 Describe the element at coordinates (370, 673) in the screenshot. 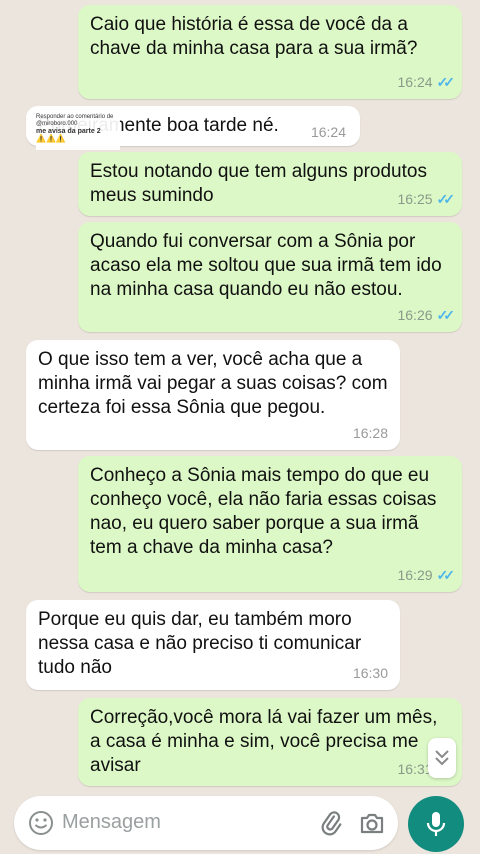

I see `message-time: 16:30` at that location.